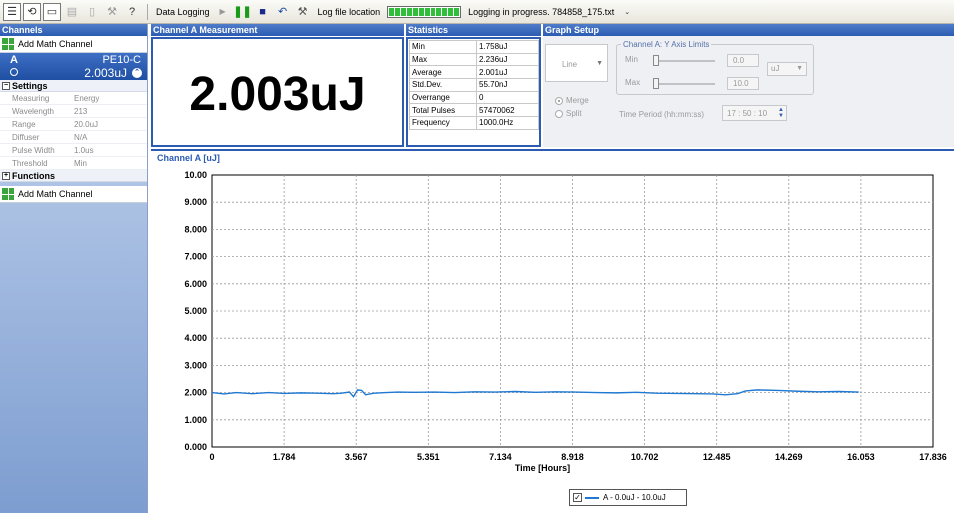 This screenshot has height=513, width=954. I want to click on measurement-panel: Channel A Measurement 2.003uJ, so click(277, 85).